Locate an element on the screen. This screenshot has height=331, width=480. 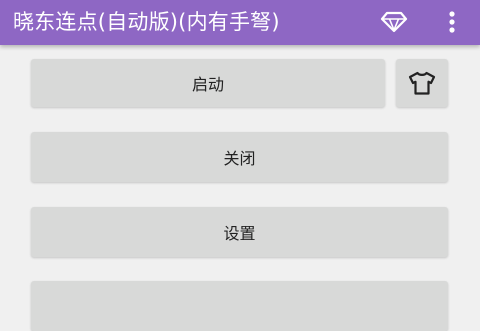
close-button-label: 关闭 is located at coordinates (239, 158).